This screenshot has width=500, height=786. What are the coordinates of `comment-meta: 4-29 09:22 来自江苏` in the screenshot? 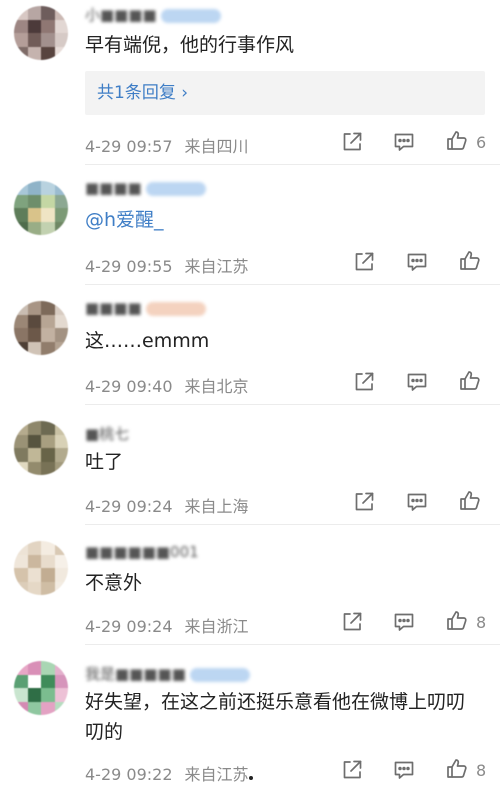 It's located at (167, 773).